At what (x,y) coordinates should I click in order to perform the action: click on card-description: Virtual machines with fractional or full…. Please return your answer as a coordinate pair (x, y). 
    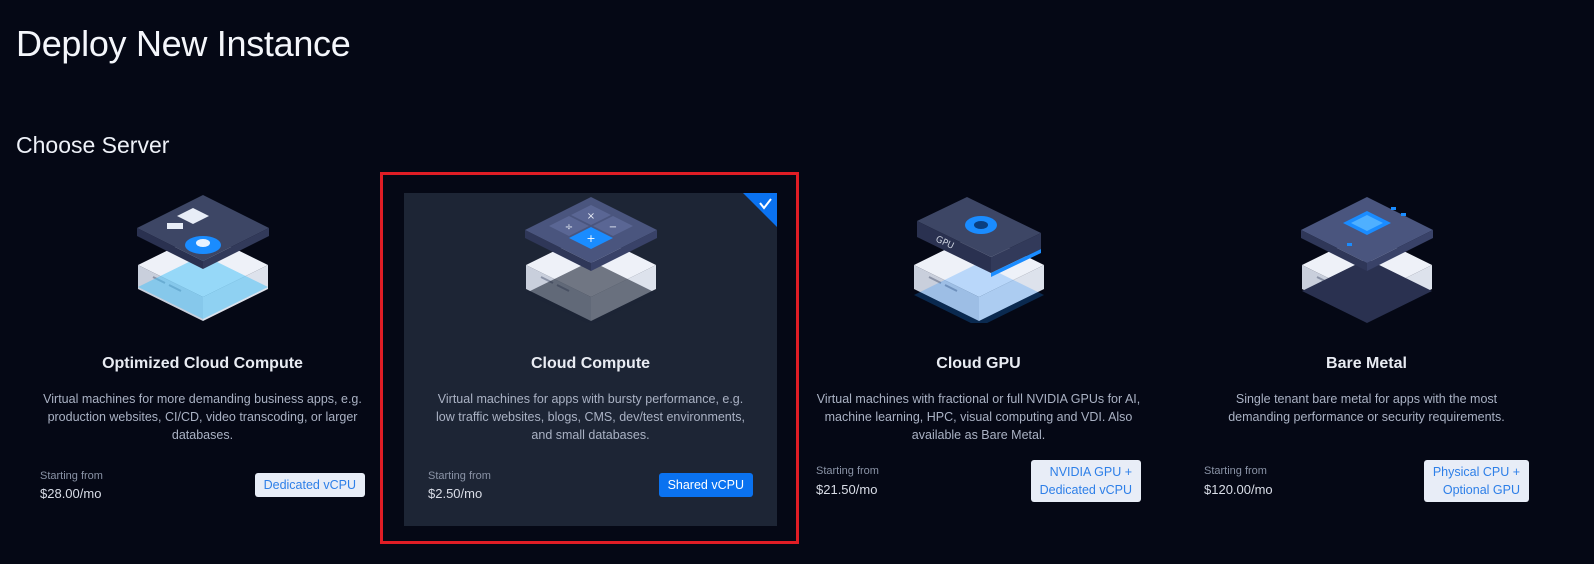
    Looking at the image, I should click on (978, 417).